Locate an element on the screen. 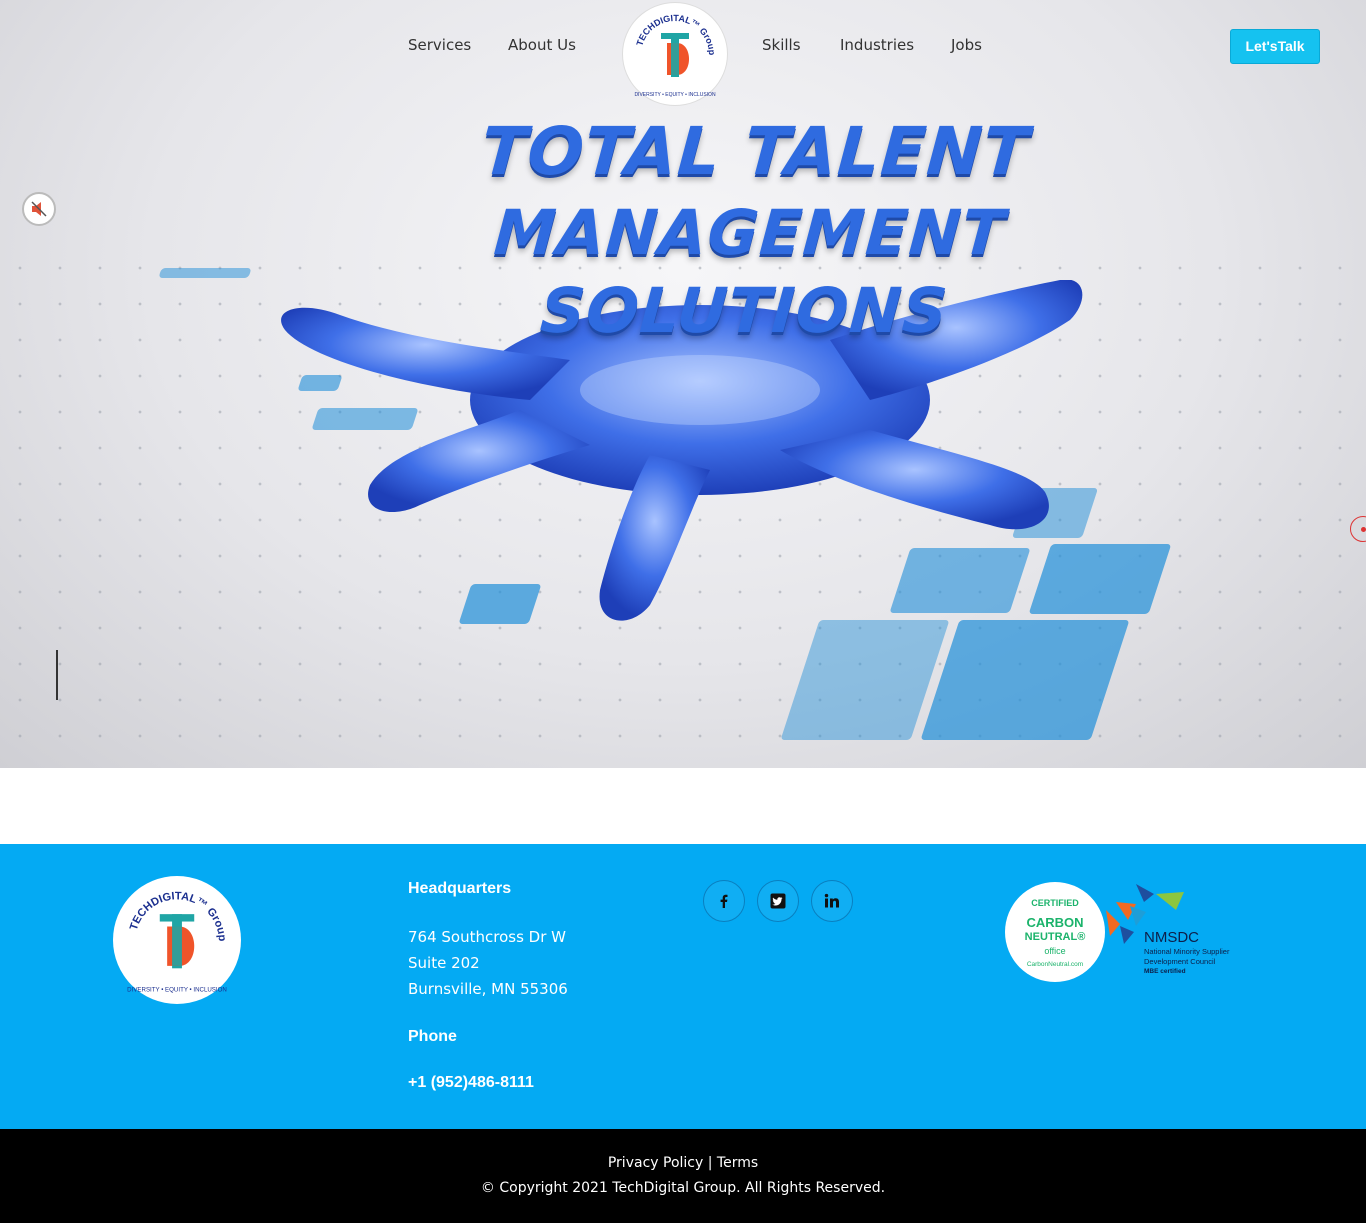  facebook-button is located at coordinates (724, 901).